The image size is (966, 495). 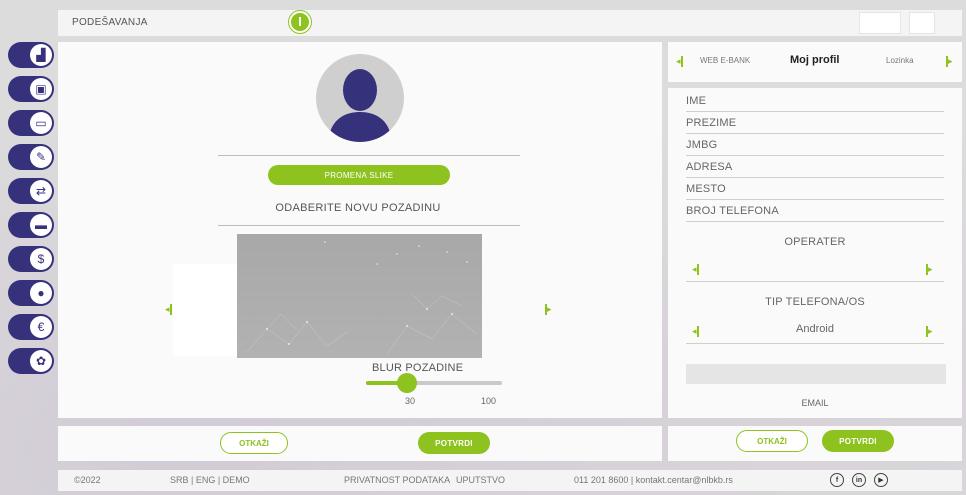 I want to click on nav-item-briefcase: ▣, so click(x=31, y=89).